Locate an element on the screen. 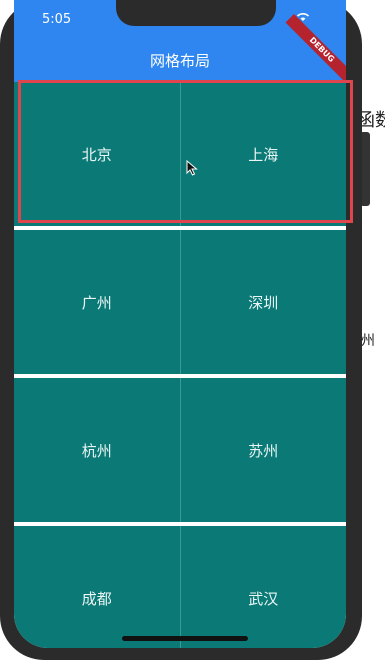 This screenshot has height=660, width=385. page-title: 网格布局 is located at coordinates (179, 61).